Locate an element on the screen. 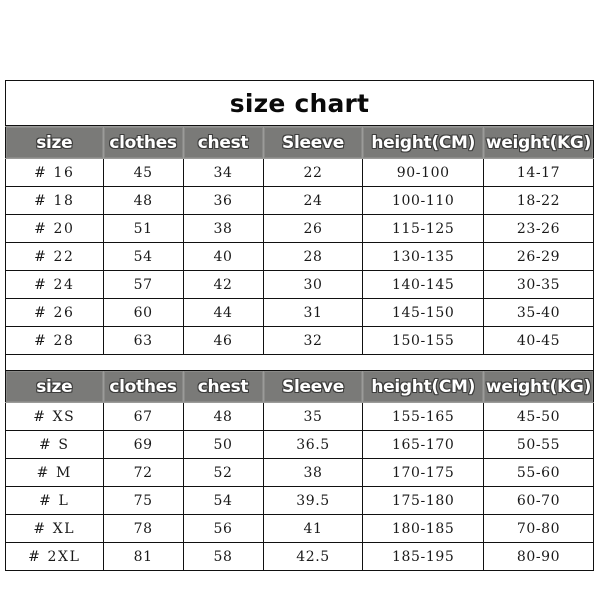 The height and width of the screenshot is (600, 600). cell-height-cm: 170-175 is located at coordinates (423, 472).